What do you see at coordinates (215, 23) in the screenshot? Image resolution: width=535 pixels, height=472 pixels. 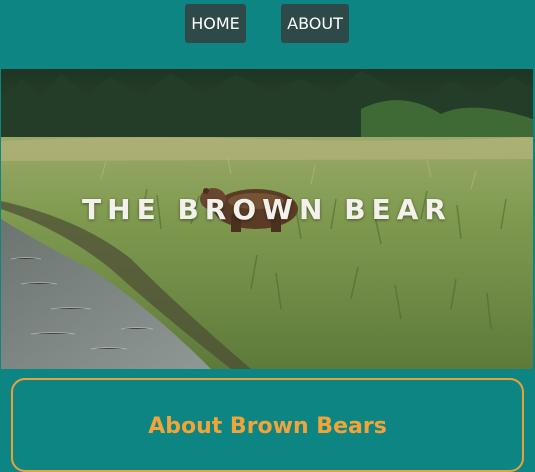 I see `home-nav-button: HOME` at bounding box center [215, 23].